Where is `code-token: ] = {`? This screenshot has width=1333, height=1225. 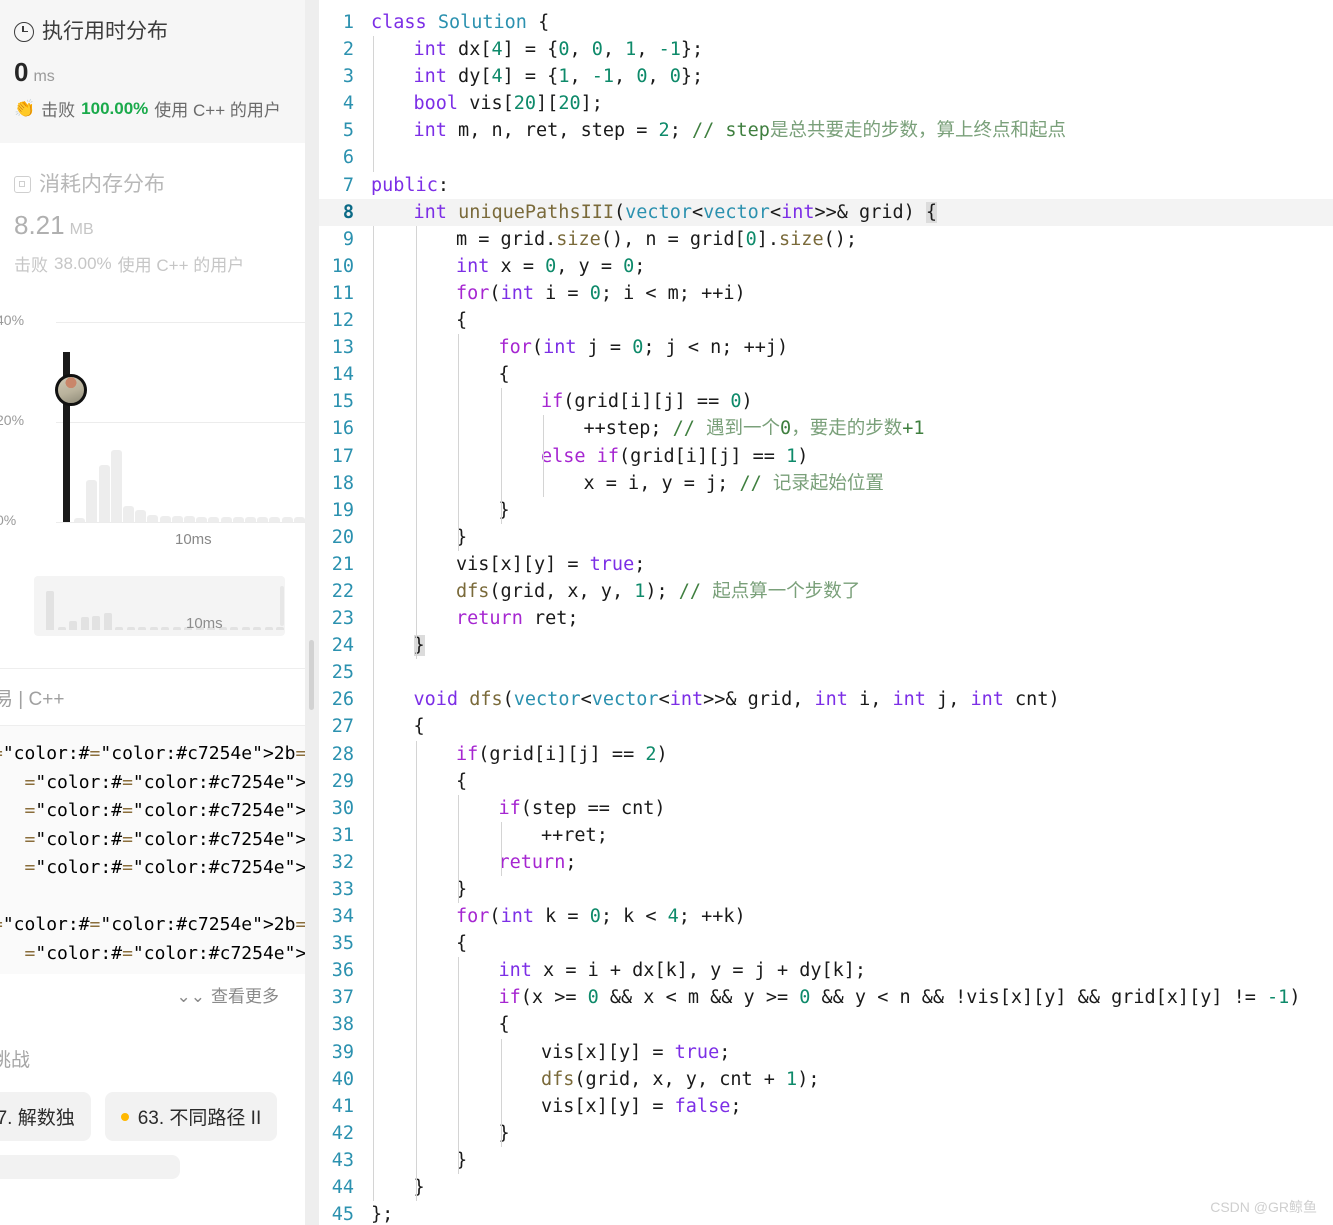 code-token: ] = { is located at coordinates (530, 50).